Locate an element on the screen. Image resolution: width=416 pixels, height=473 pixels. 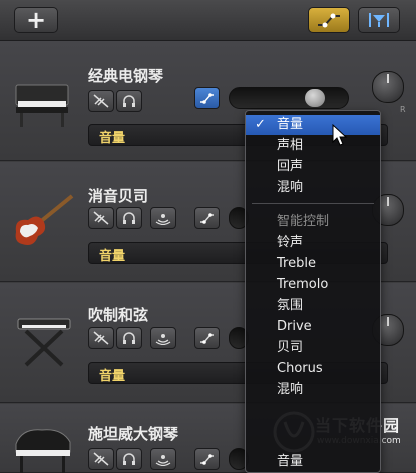
automation-toggle-button is located at coordinates (329, 20).